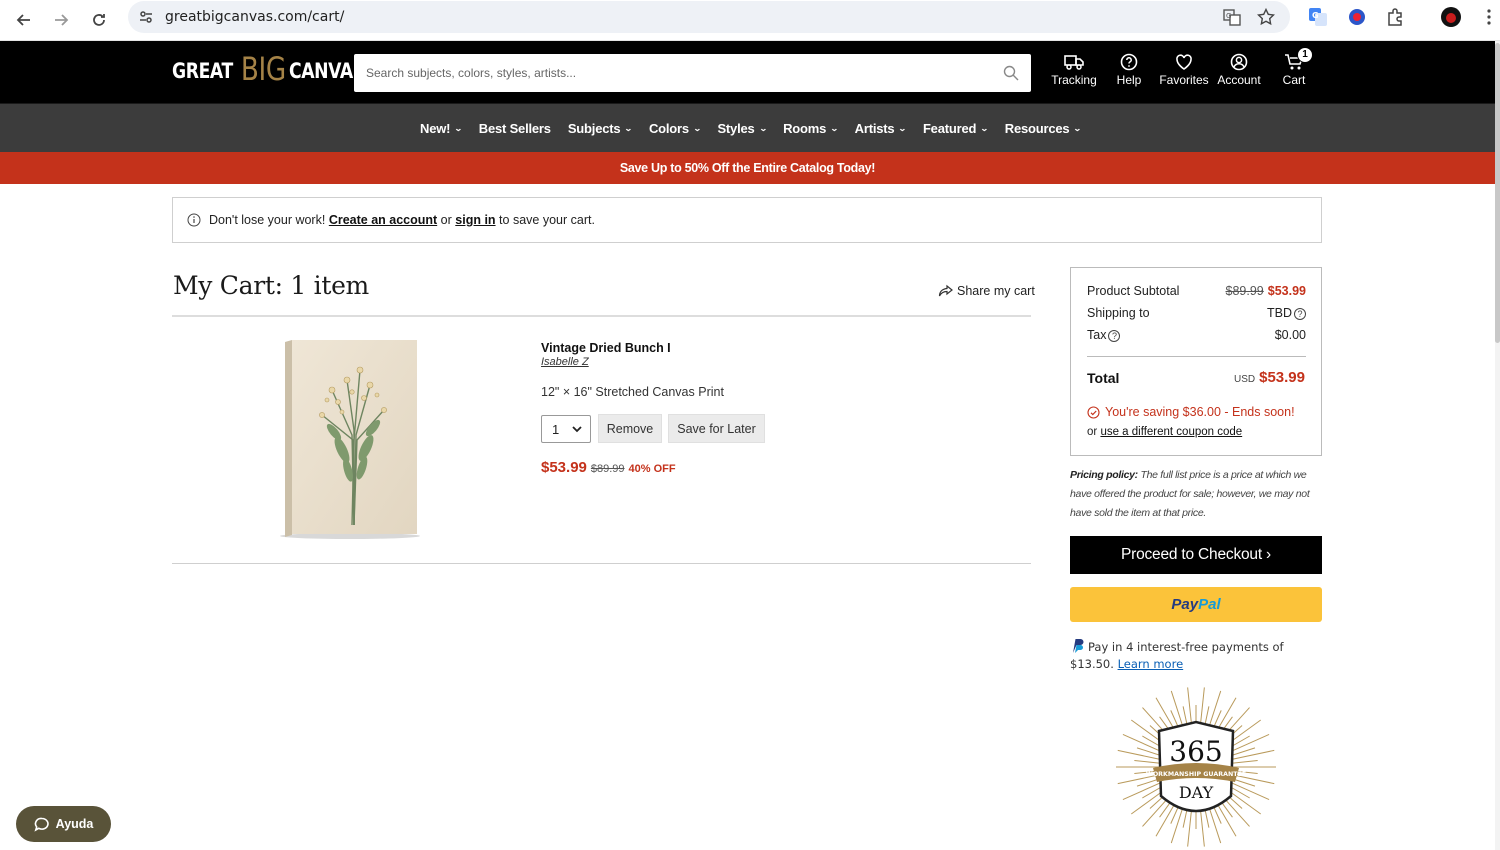 This screenshot has height=850, width=1500. What do you see at coordinates (606, 348) in the screenshot?
I see `product-name: Vintage Dried Bunch I` at bounding box center [606, 348].